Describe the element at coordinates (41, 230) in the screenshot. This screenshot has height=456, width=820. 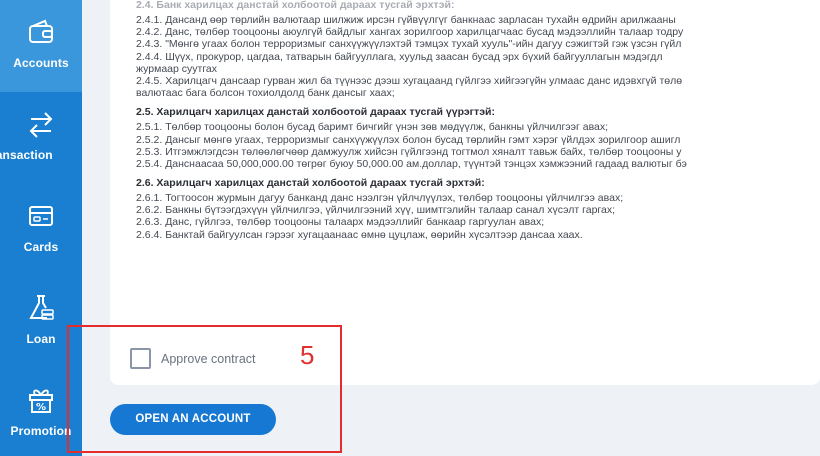
I see `sidebar-item-cards: Cards` at that location.